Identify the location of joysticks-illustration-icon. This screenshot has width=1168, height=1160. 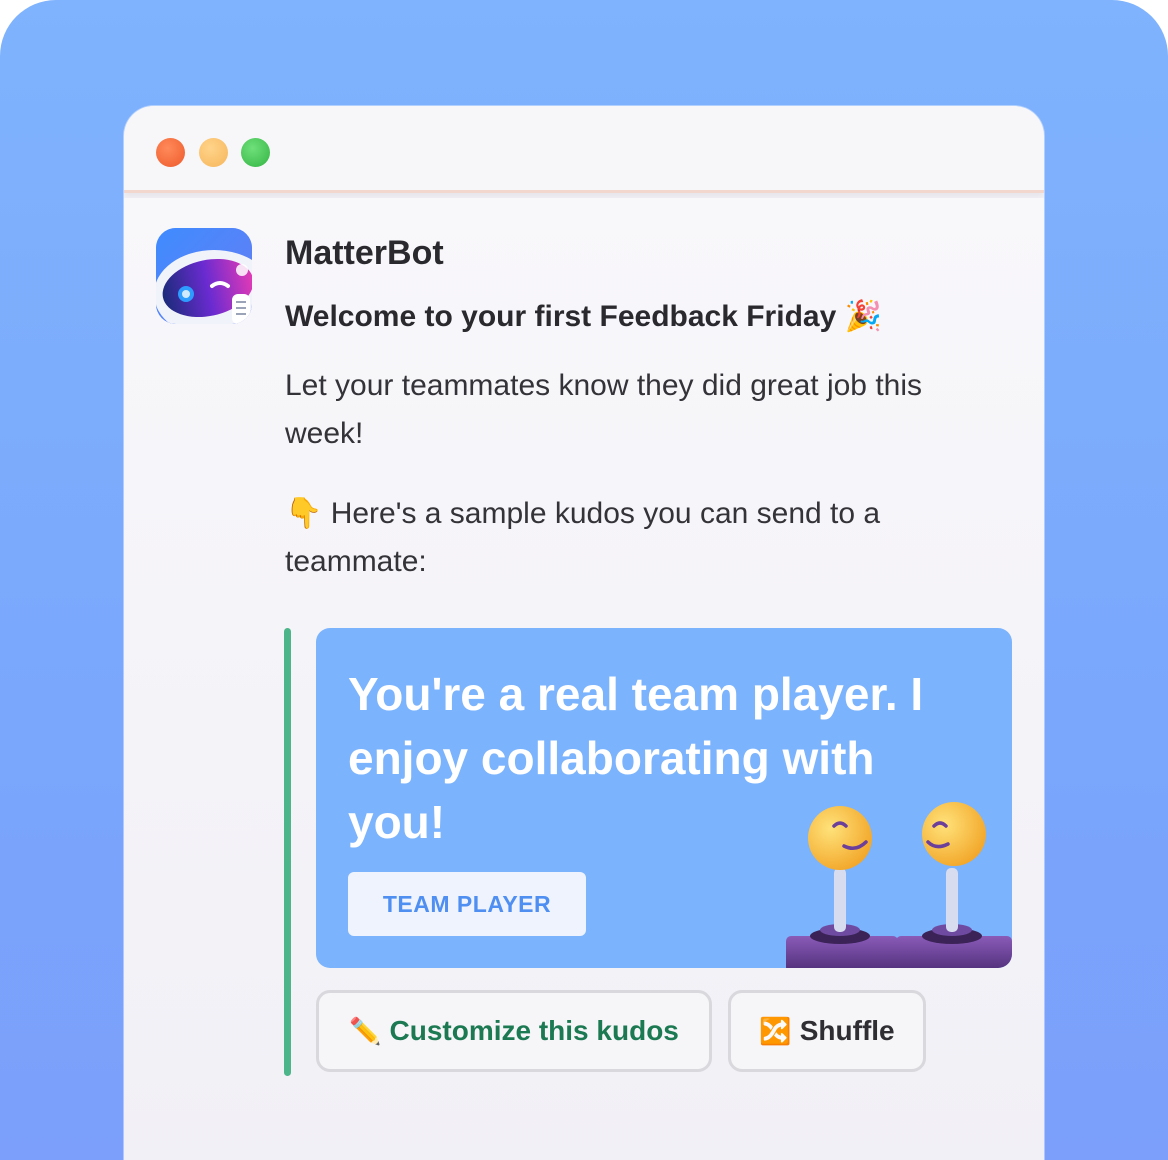
(899, 885).